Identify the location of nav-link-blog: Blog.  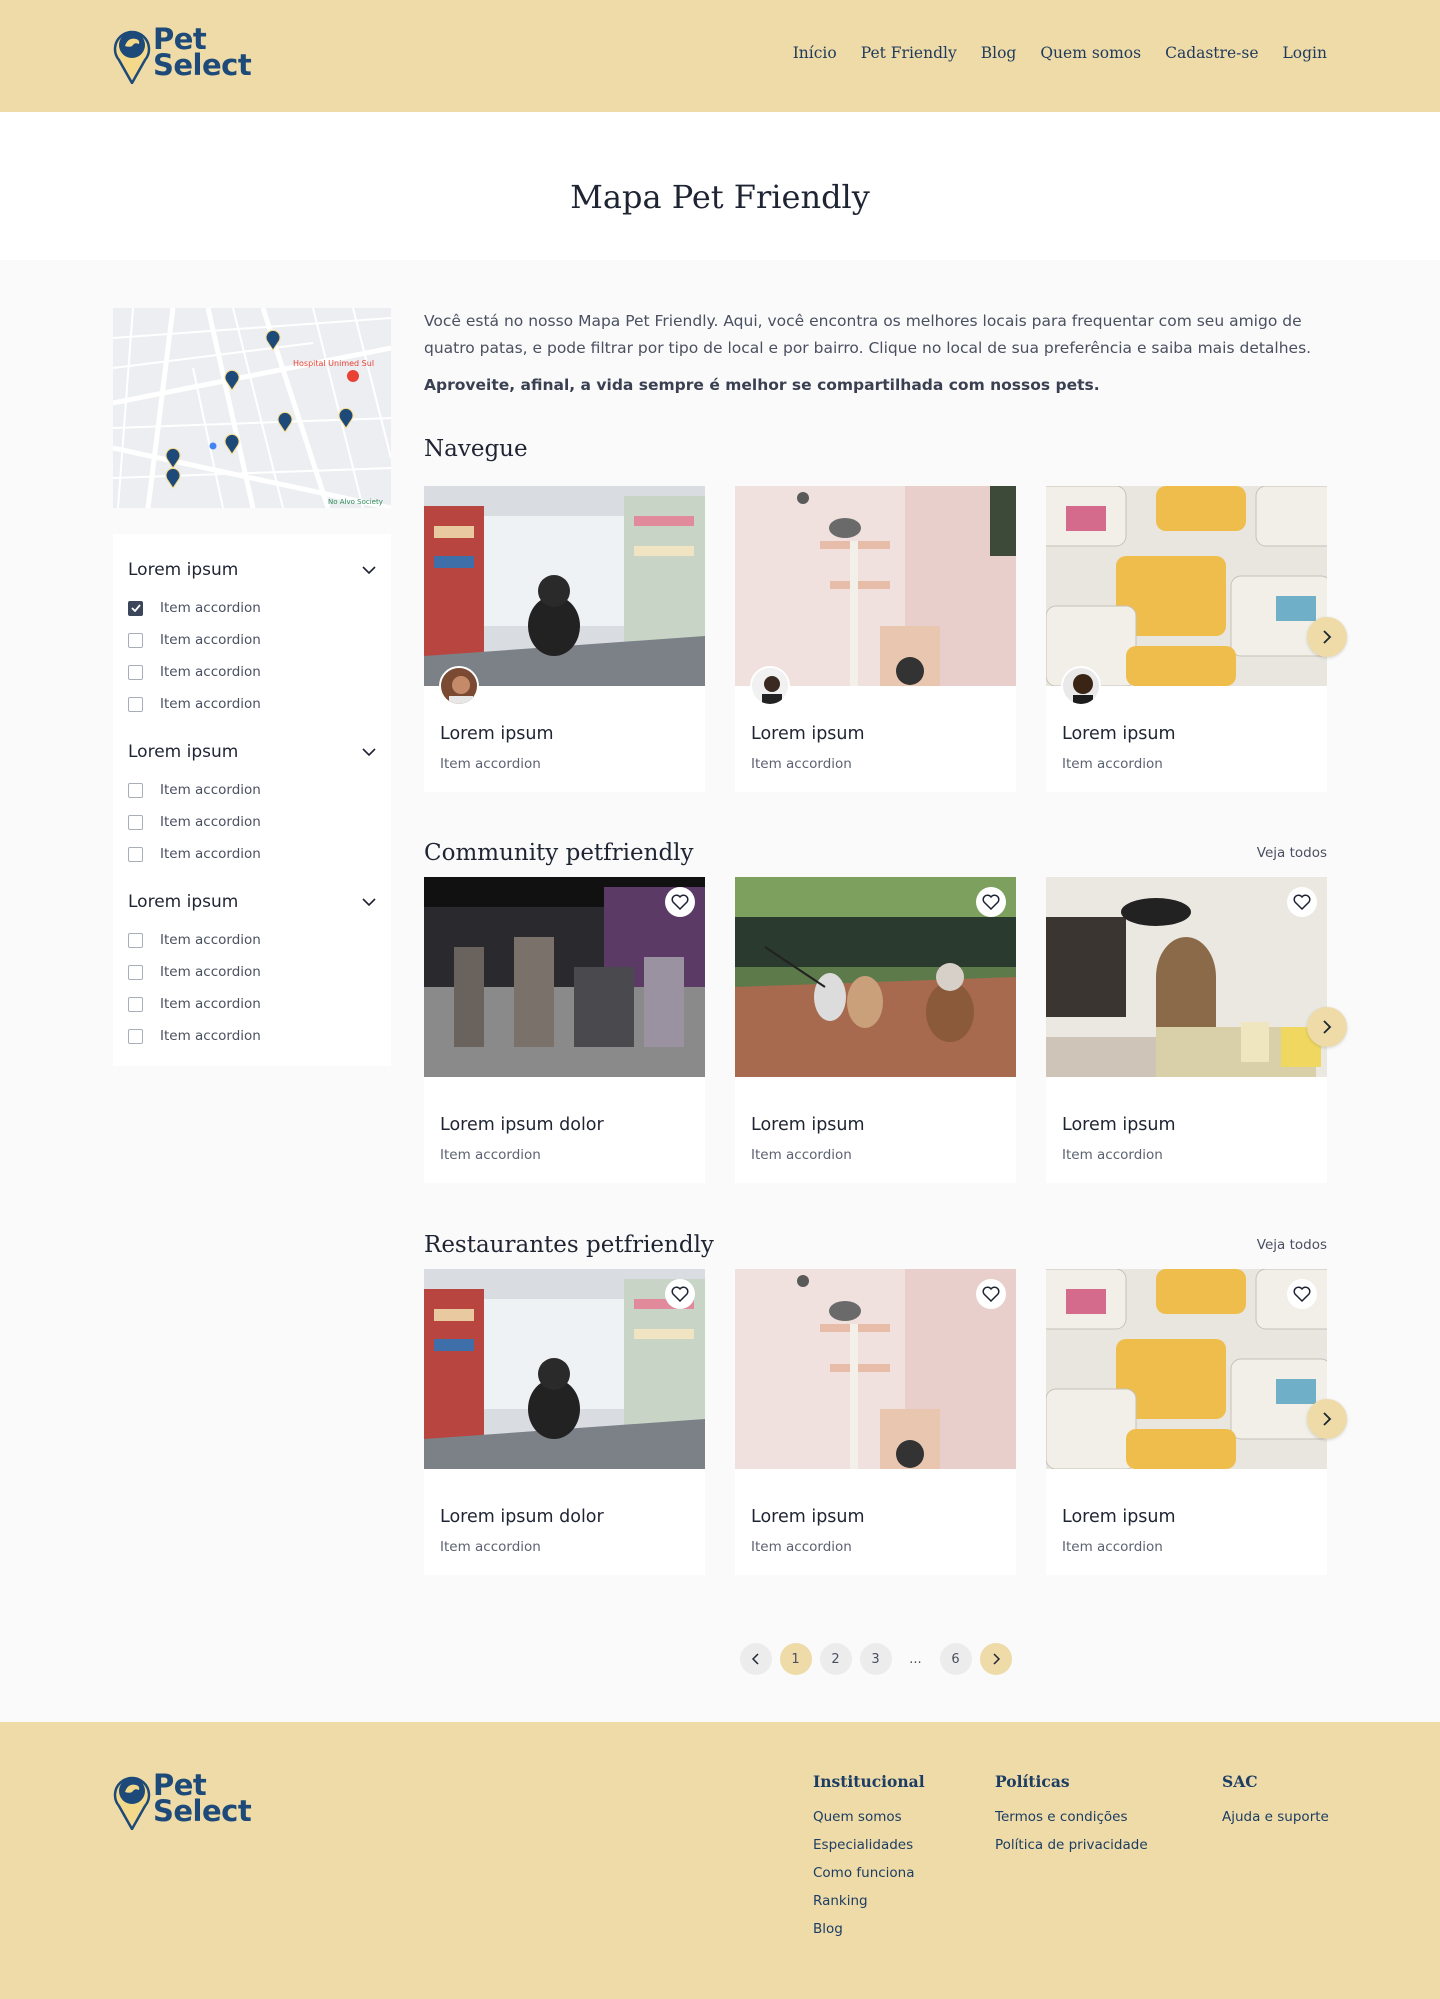
(999, 53).